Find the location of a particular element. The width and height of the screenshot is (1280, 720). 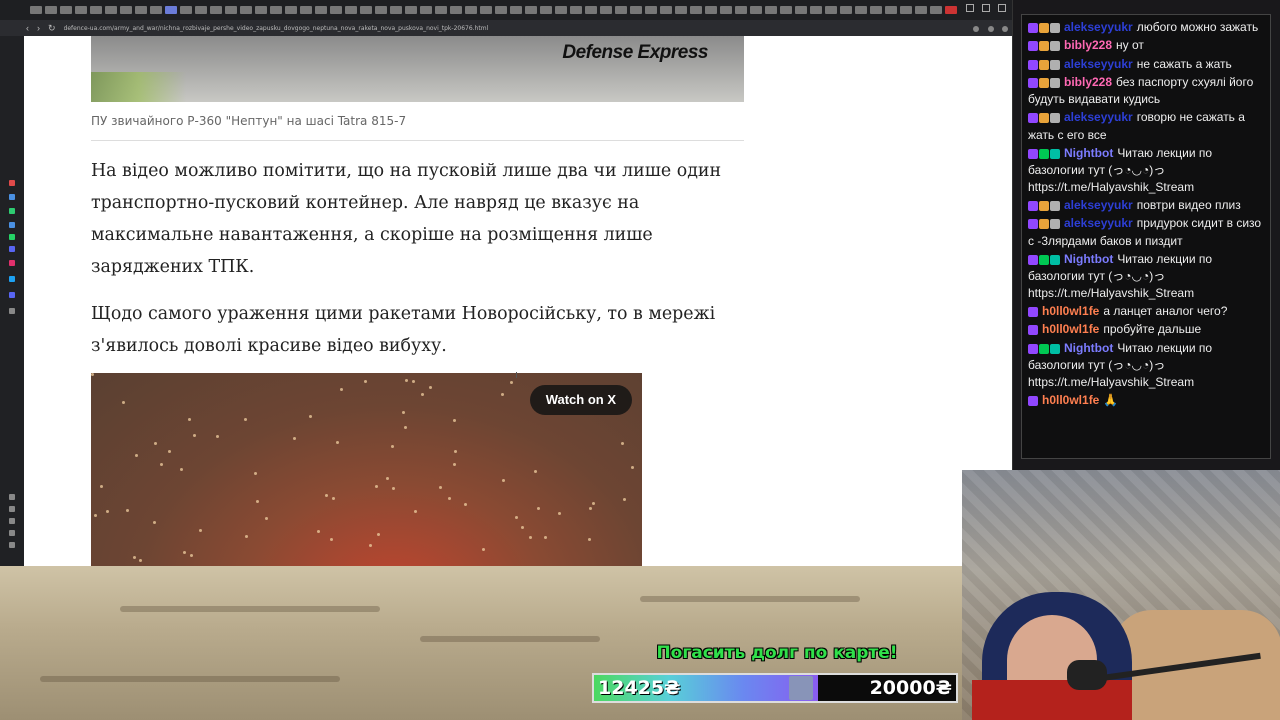

reload-icon: ↻ is located at coordinates (52, 28).